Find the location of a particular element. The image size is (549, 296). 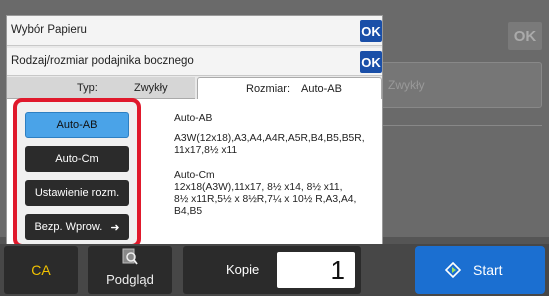

copies-field: 1 is located at coordinates (316, 270).